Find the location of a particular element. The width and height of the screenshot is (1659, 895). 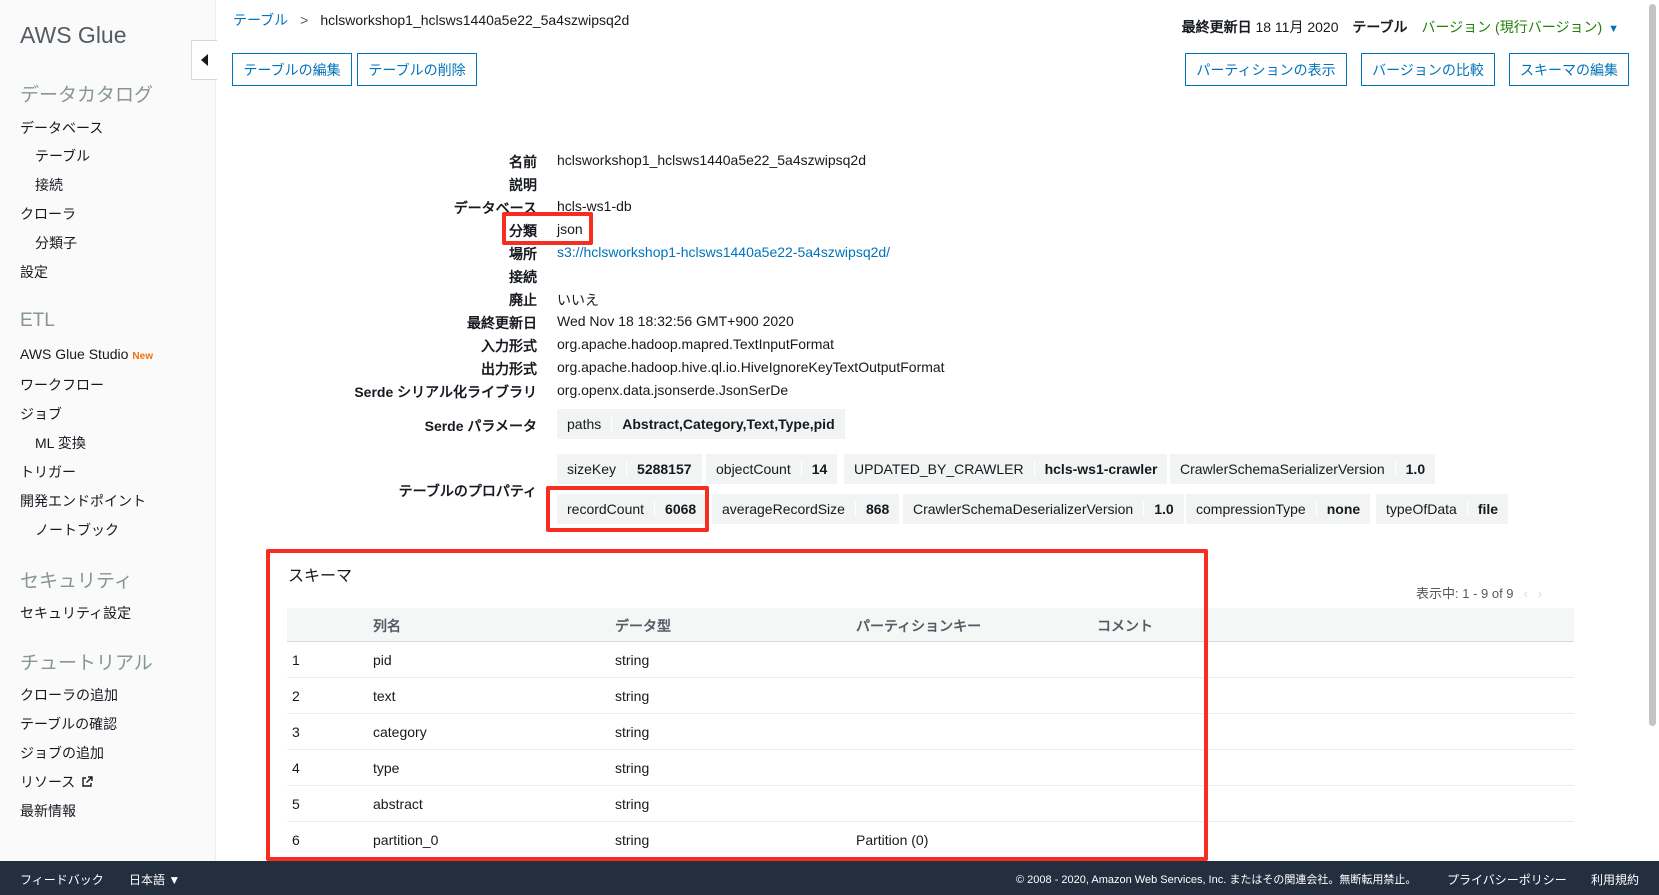

sidebar-item-triggers: トリガー is located at coordinates (48, 472).